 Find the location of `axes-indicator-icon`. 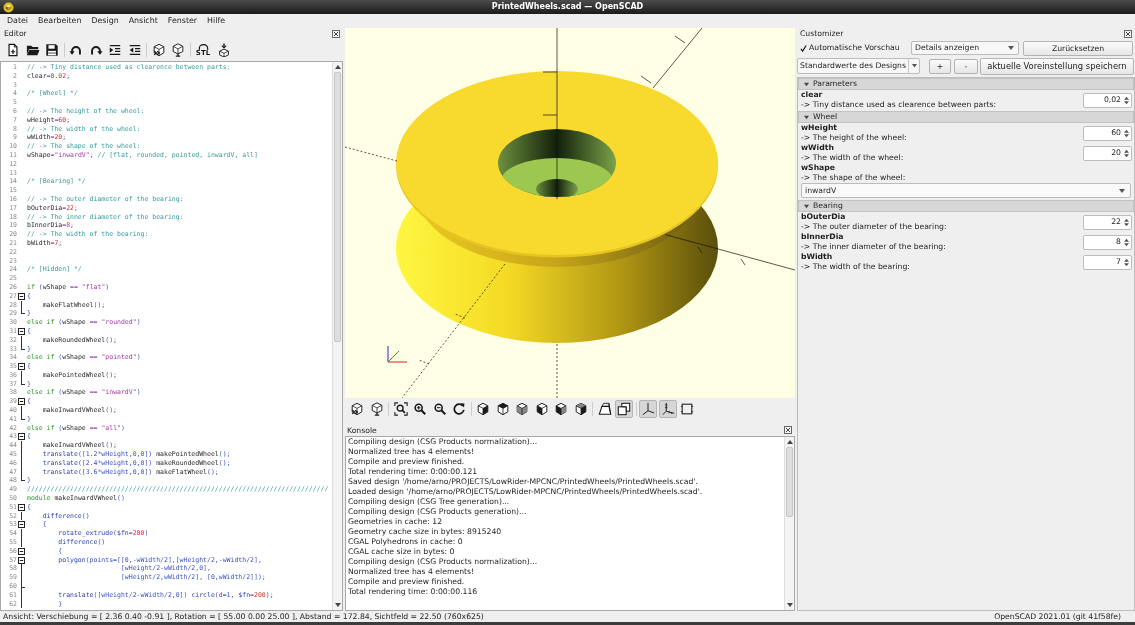

axes-indicator-icon is located at coordinates (397, 354).